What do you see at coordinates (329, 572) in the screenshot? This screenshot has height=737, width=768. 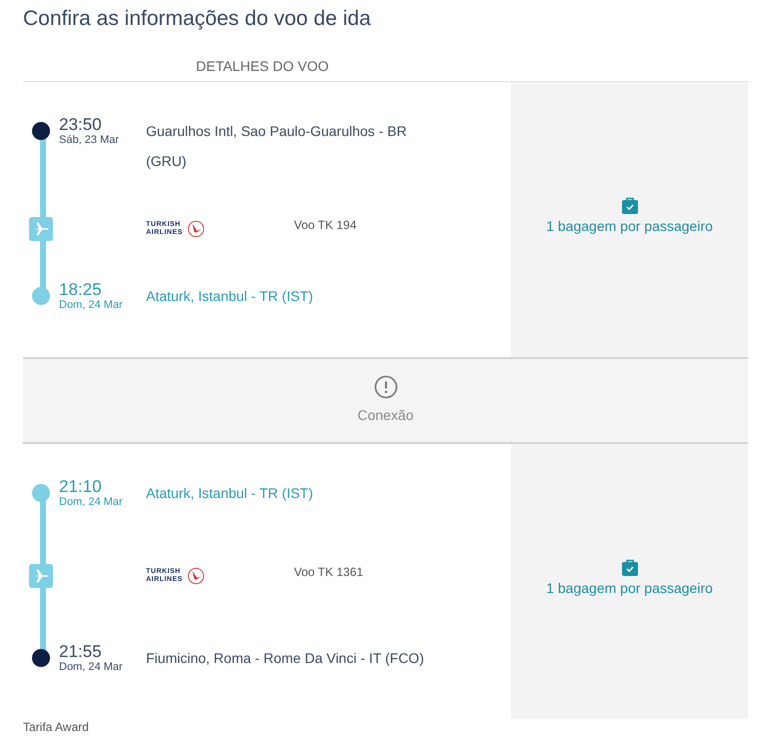 I see `flight-number: Voo TK 1361` at bounding box center [329, 572].